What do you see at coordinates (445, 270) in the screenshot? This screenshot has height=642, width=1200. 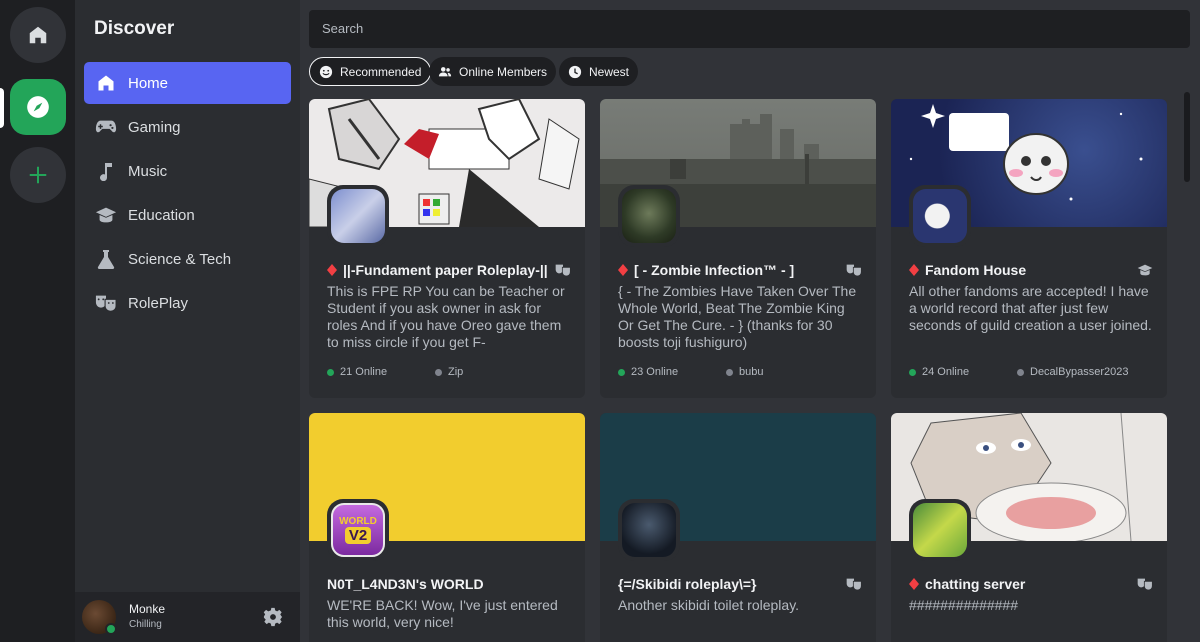 I see `server-name: ||-Fundament paper Roleplay-||` at bounding box center [445, 270].